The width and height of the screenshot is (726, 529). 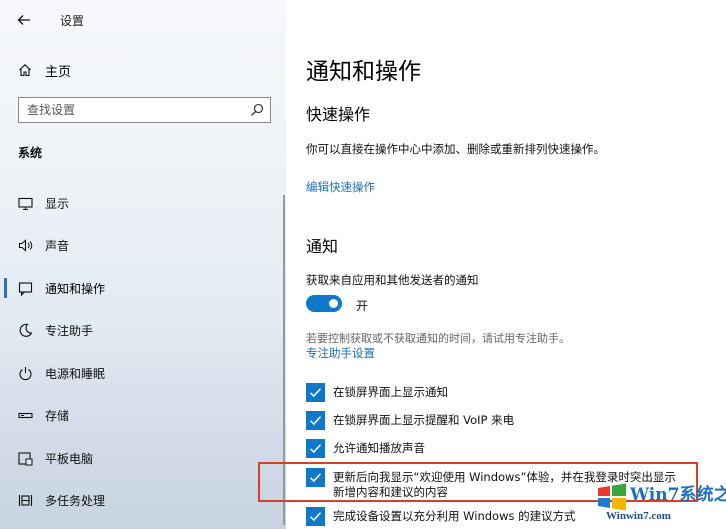 I want to click on toggle-knob, so click(x=333, y=303).